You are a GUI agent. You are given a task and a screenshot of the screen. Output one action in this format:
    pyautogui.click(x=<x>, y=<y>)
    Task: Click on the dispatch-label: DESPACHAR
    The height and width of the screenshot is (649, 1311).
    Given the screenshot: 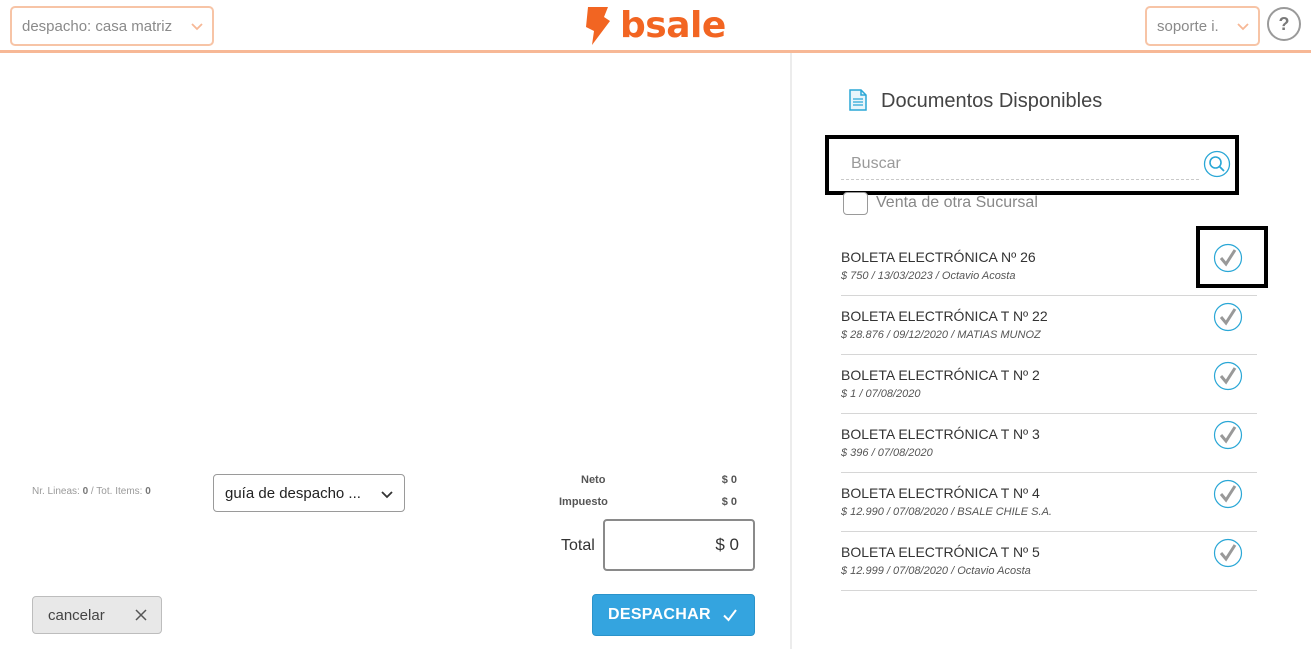 What is the action you would take?
    pyautogui.click(x=659, y=614)
    